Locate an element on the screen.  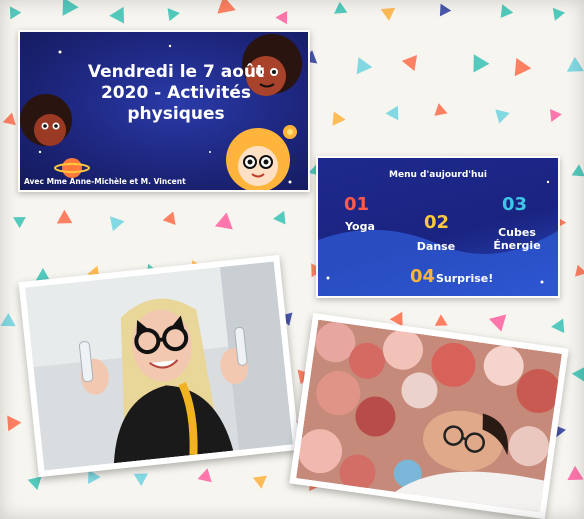
kid-character-bottom-right is located at coordinates (261, 157).